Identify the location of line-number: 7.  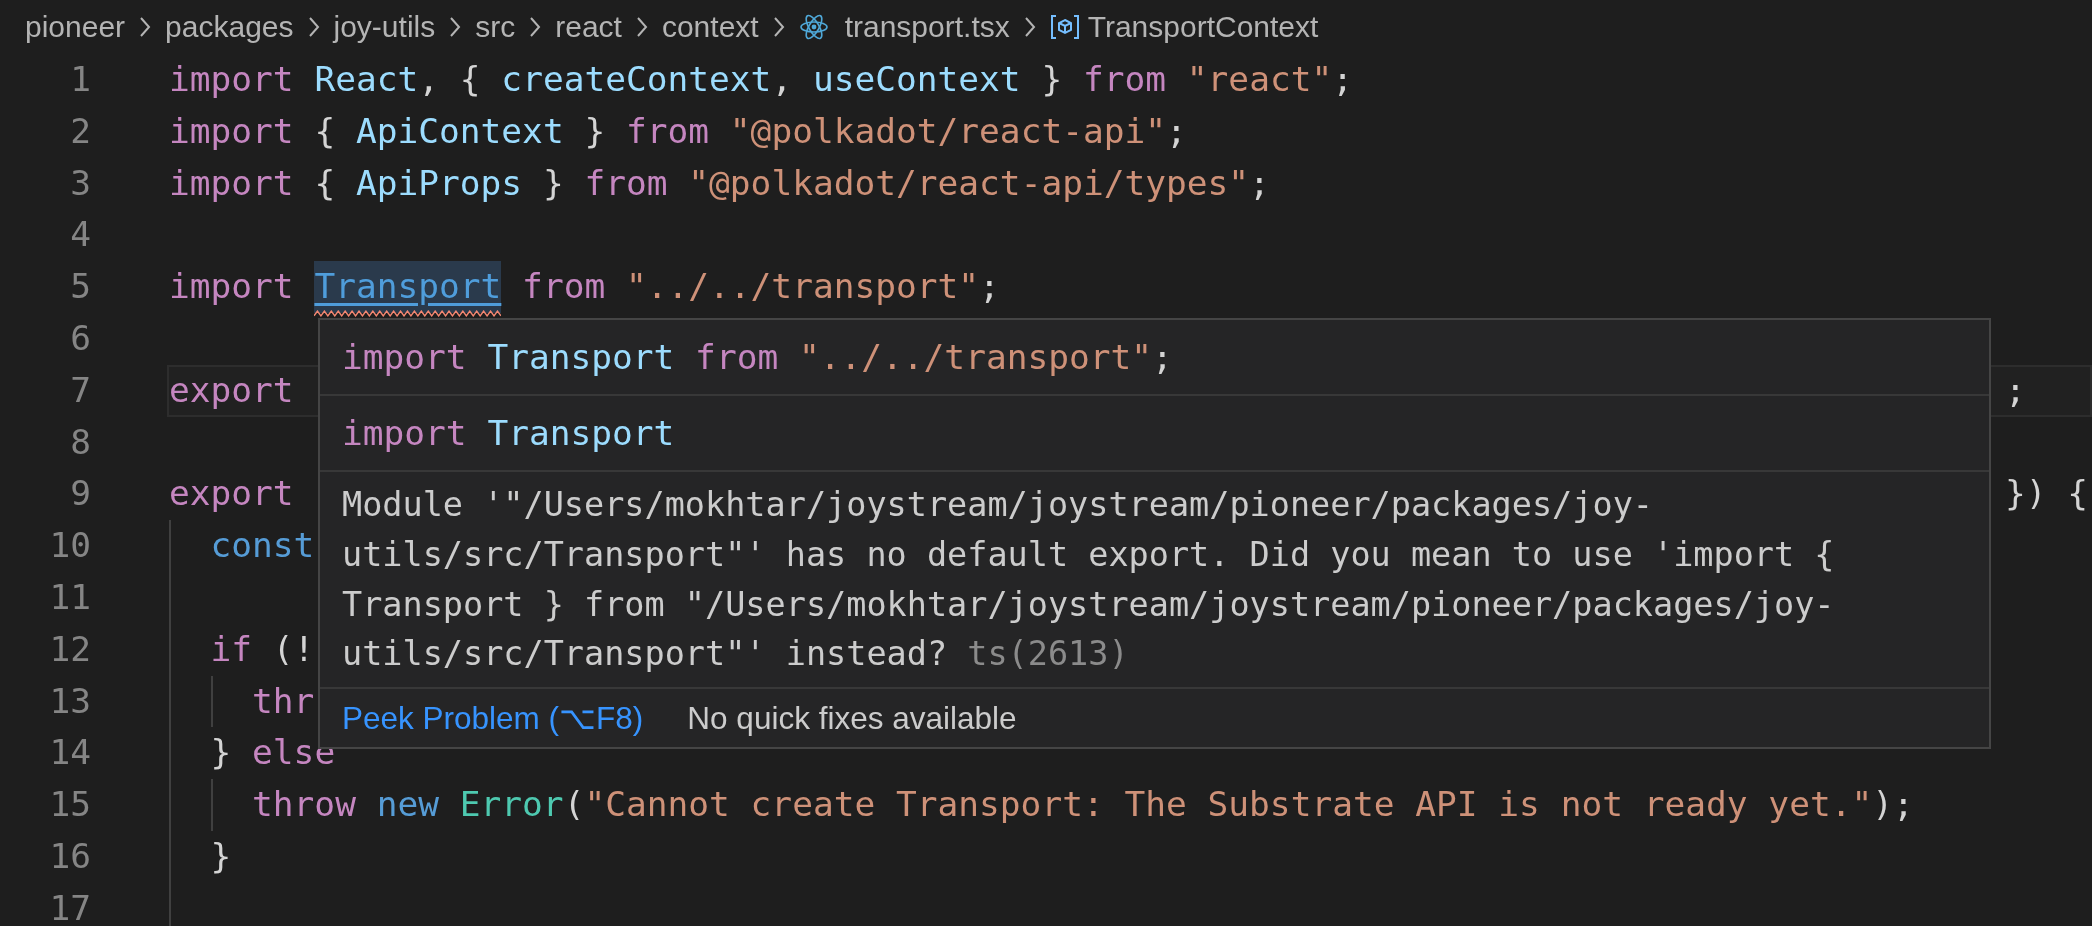
(80, 390).